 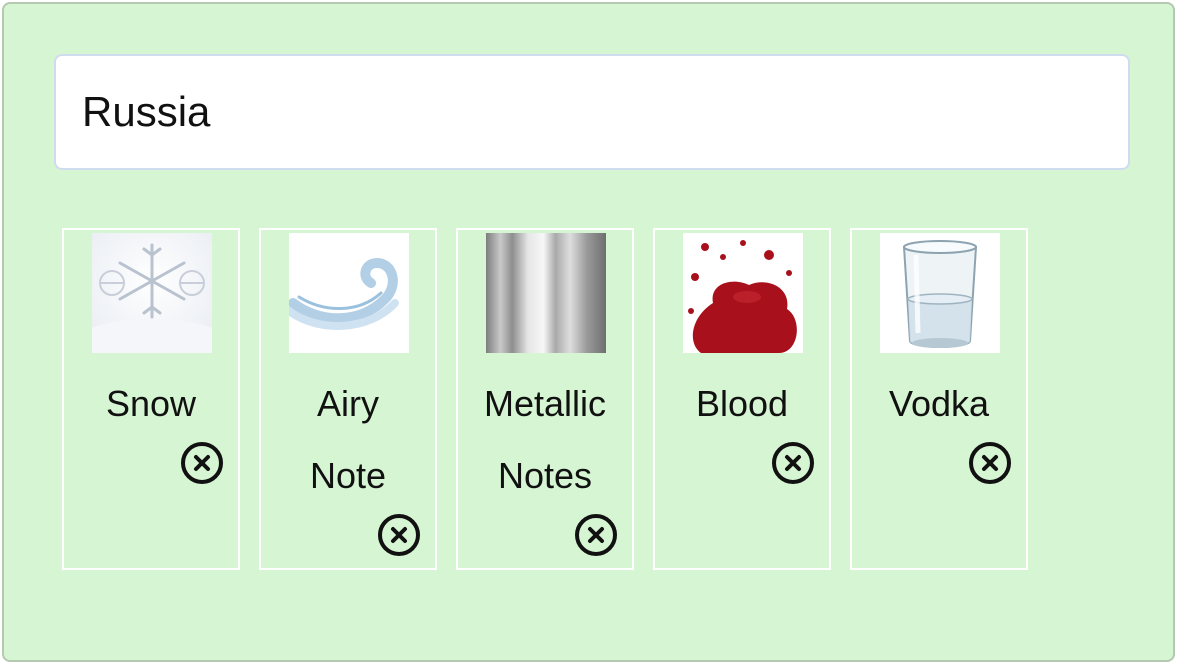 What do you see at coordinates (349, 293) in the screenshot?
I see `air-swirl-image-icon` at bounding box center [349, 293].